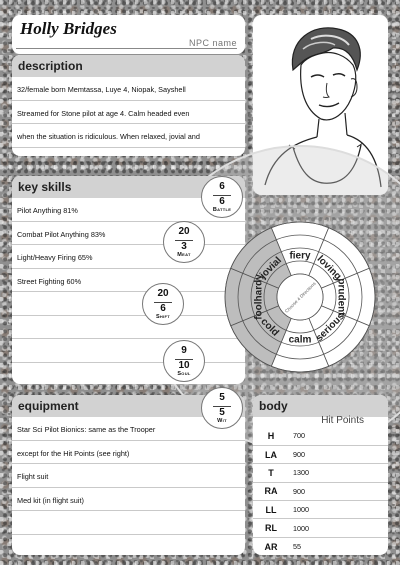 This screenshot has height=565, width=400. What do you see at coordinates (184, 255) in the screenshot?
I see `stat-meat-label: Meat` at bounding box center [184, 255].